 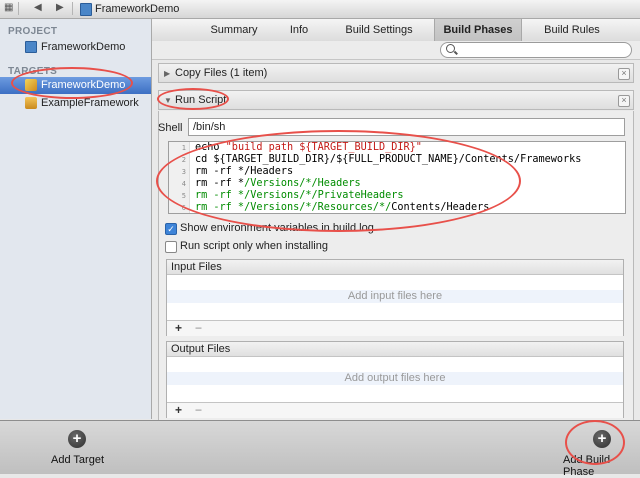 I want to click on sidebar-item-target-exampleframework: ExampleFramework, so click(x=75, y=103).